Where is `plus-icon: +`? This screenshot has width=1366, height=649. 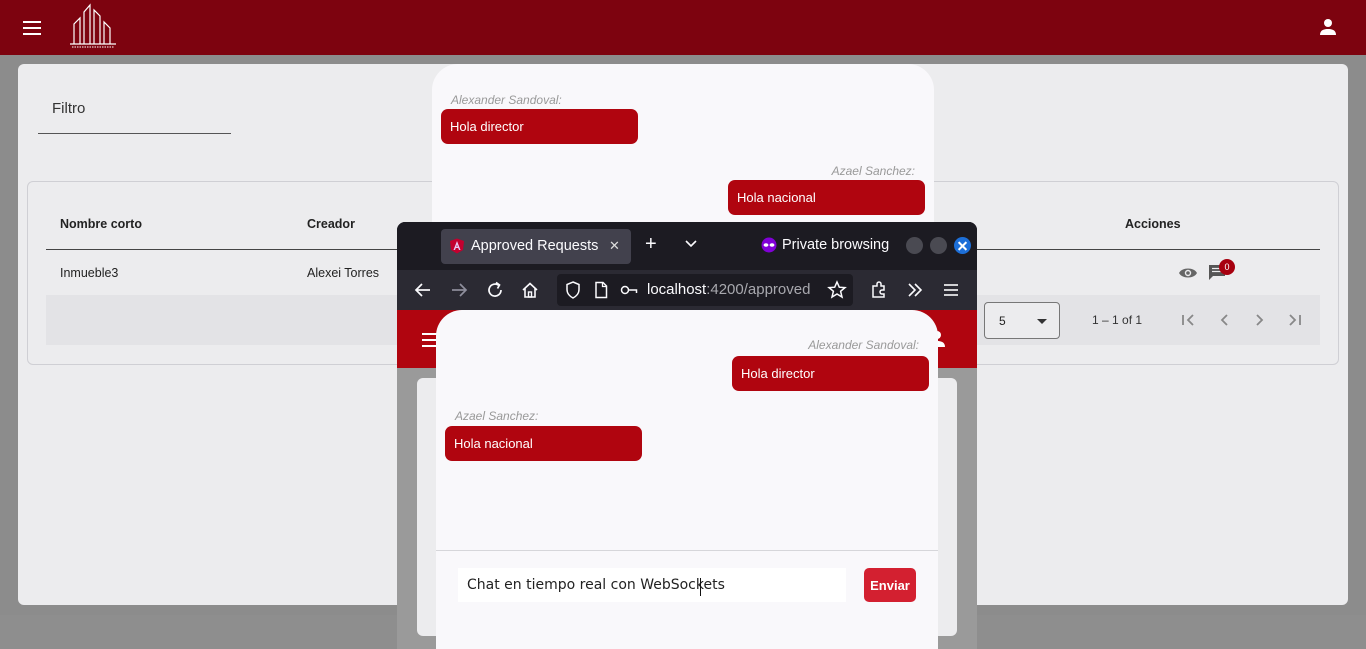 plus-icon: + is located at coordinates (651, 244).